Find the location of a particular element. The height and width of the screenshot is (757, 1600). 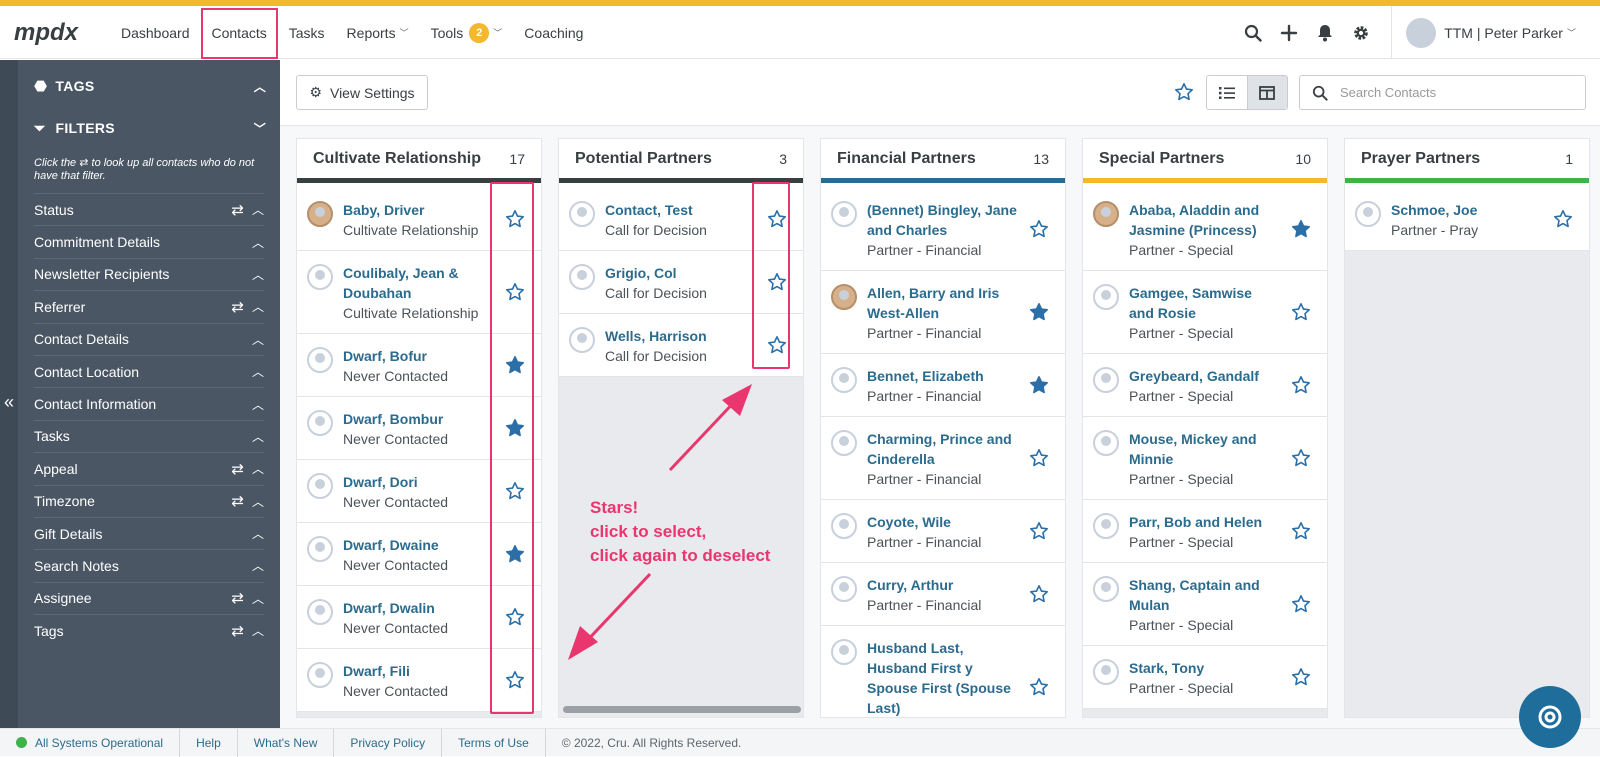

contact-name-link: Gamgee, Samwise and Rosie is located at coordinates (1204, 303).